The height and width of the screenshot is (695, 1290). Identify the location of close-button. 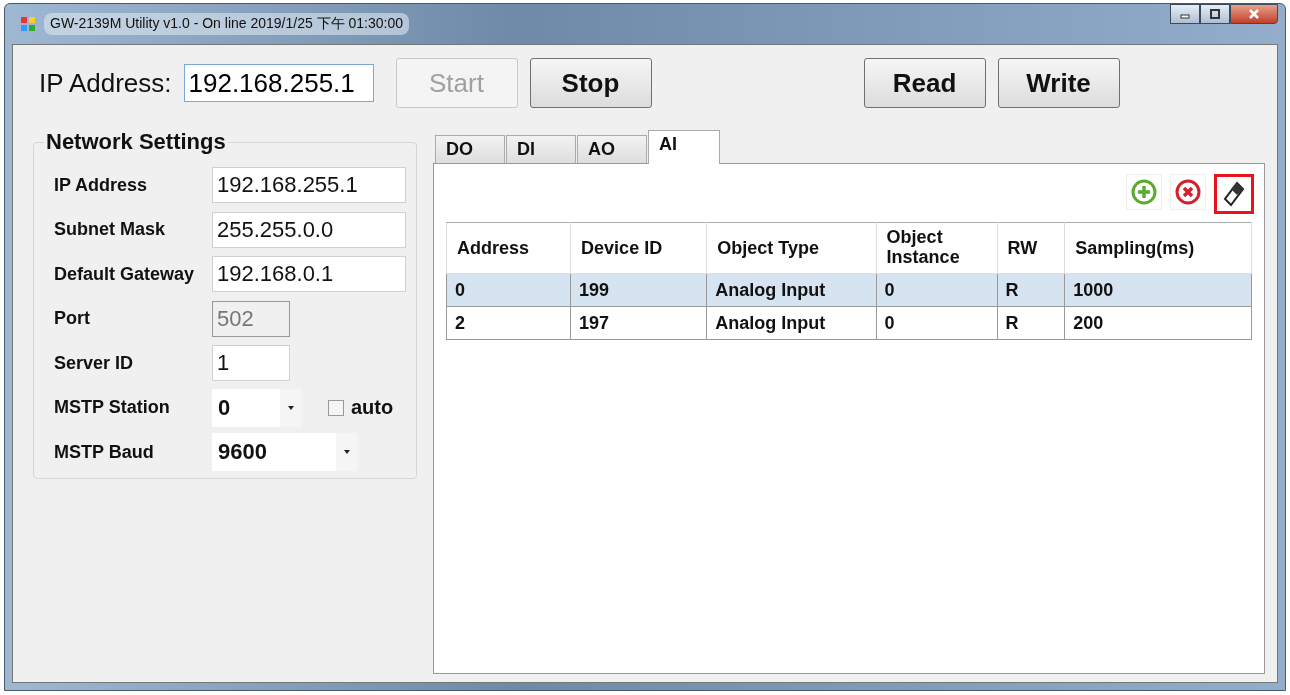
(1254, 14).